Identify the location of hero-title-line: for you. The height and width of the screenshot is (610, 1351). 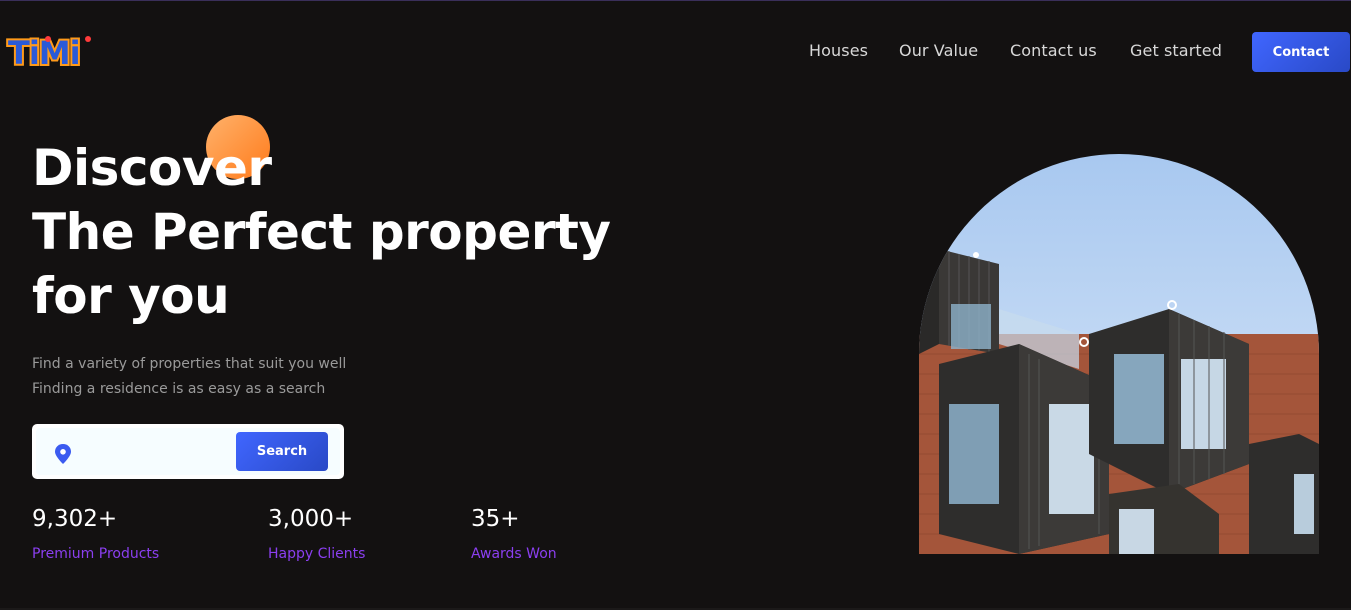
(131, 296).